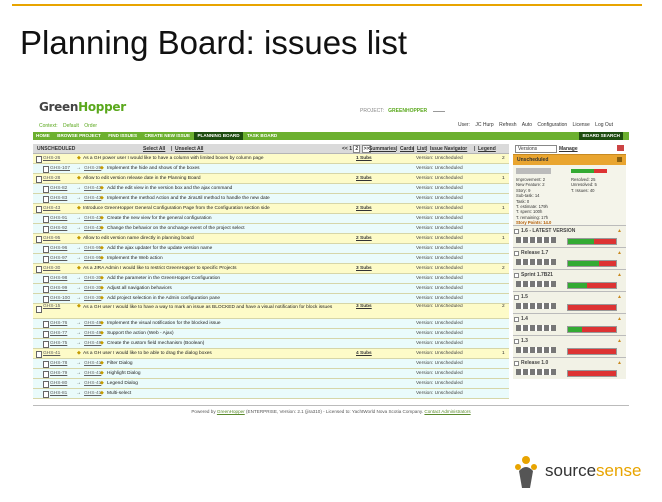  What do you see at coordinates (569, 302) in the screenshot?
I see `version-box: 1.5 ▲` at bounding box center [569, 302].